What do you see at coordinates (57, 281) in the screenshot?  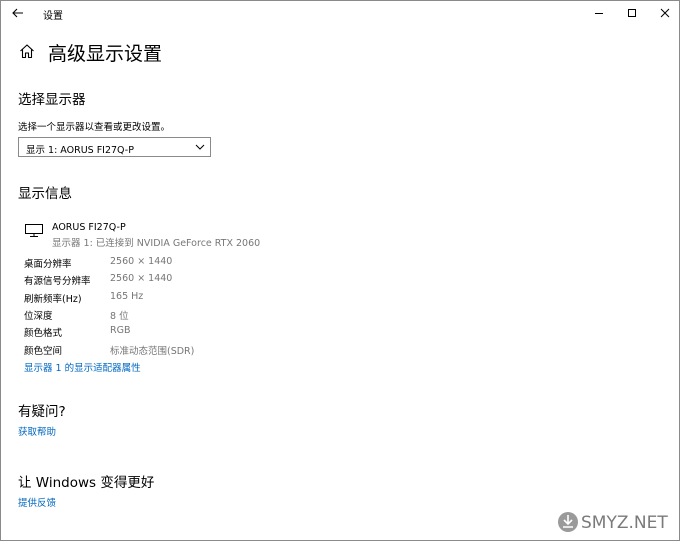 I see `info-label: 有源信号分辨率` at bounding box center [57, 281].